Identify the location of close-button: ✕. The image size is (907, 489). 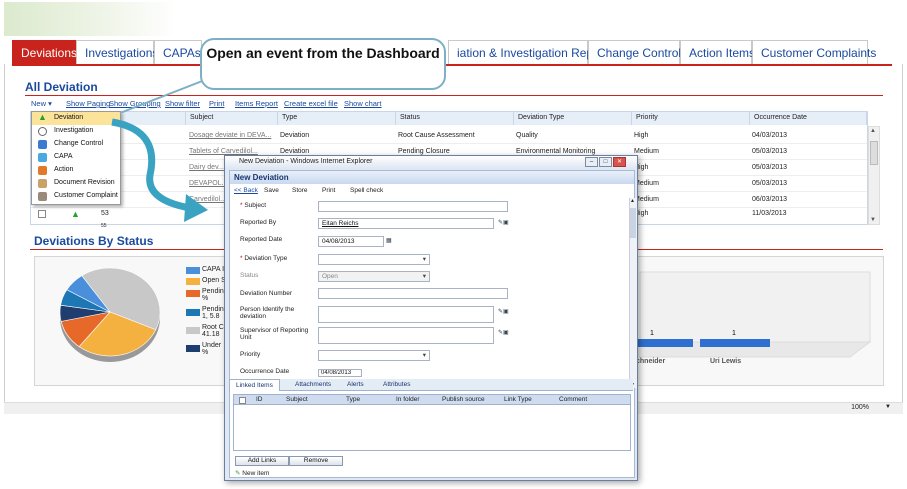
(619, 162).